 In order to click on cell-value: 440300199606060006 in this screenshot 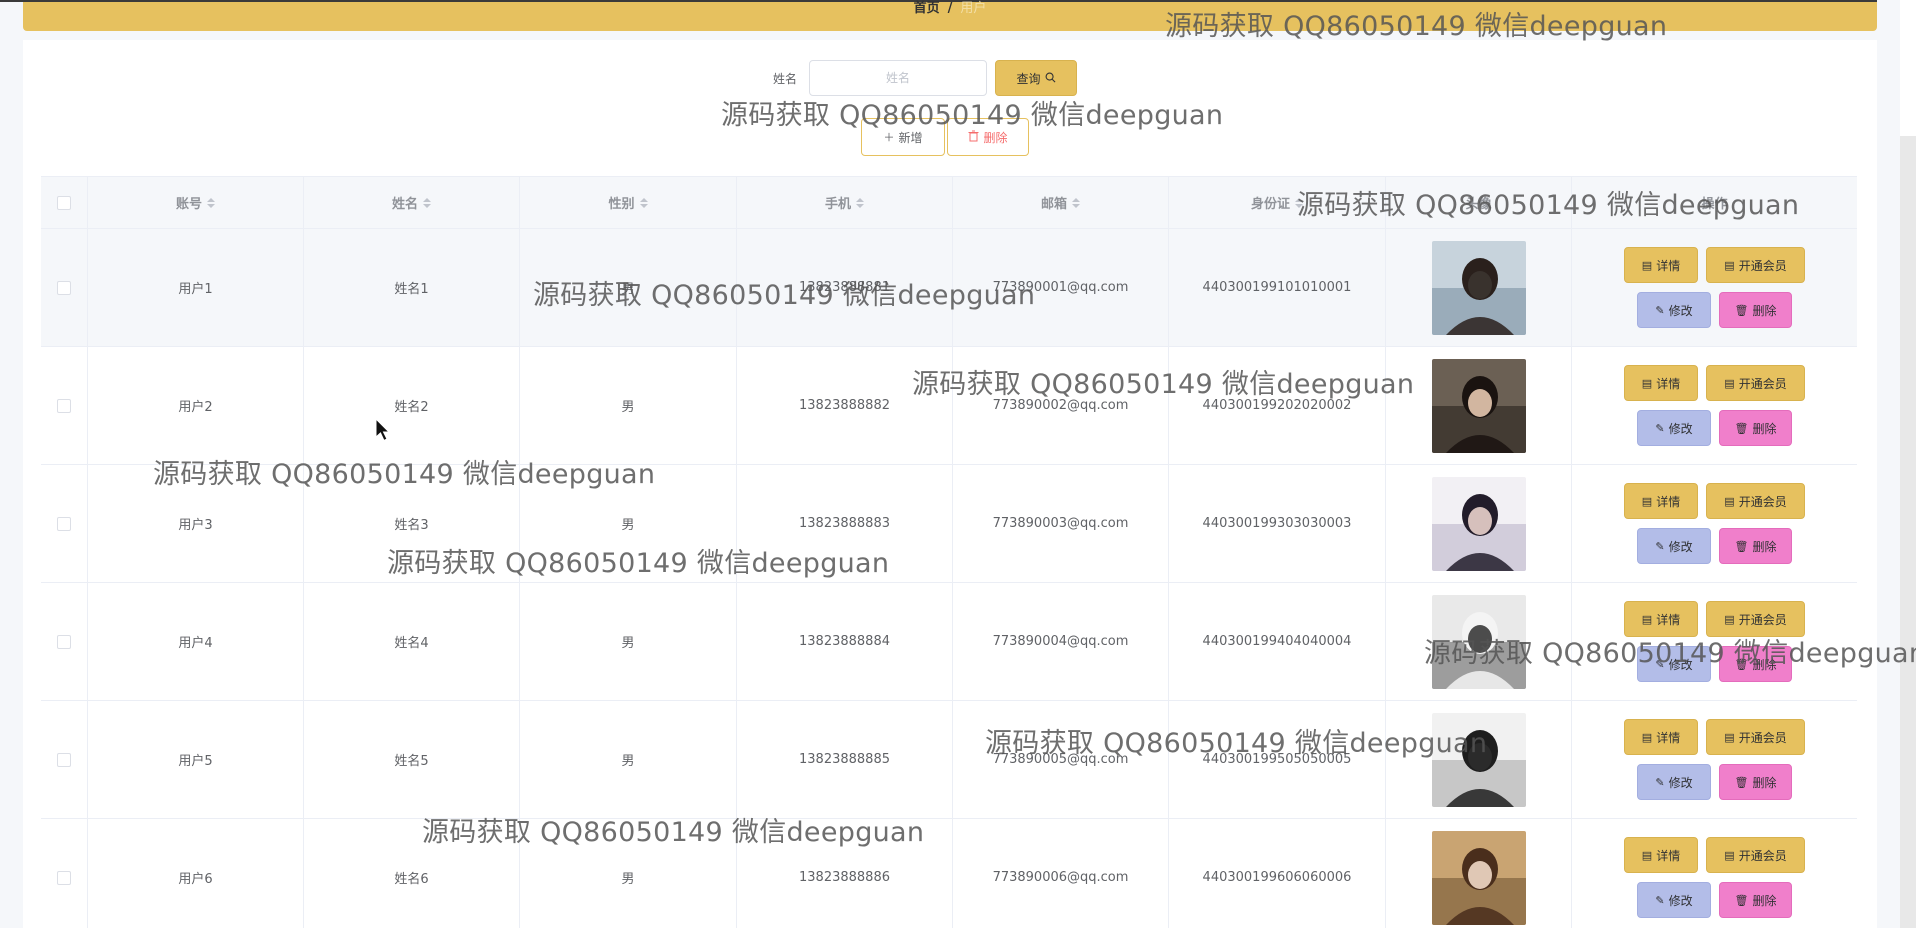, I will do `click(1277, 877)`.